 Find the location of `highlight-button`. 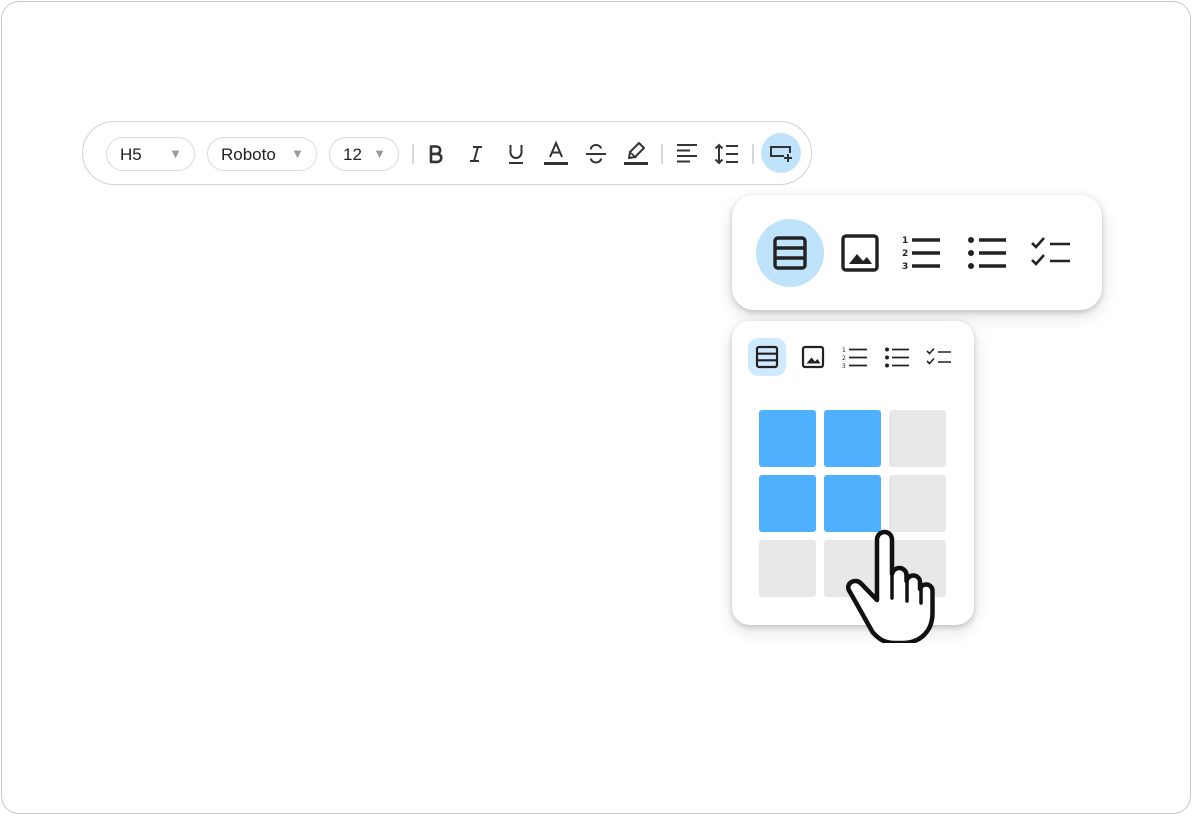

highlight-button is located at coordinates (636, 154).